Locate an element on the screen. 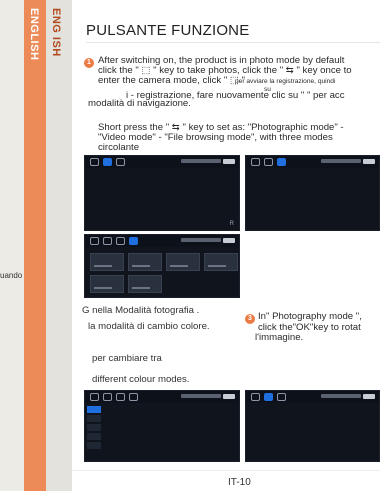 The height and width of the screenshot is (491, 380). step-3-bullet: 3 is located at coordinates (250, 319).